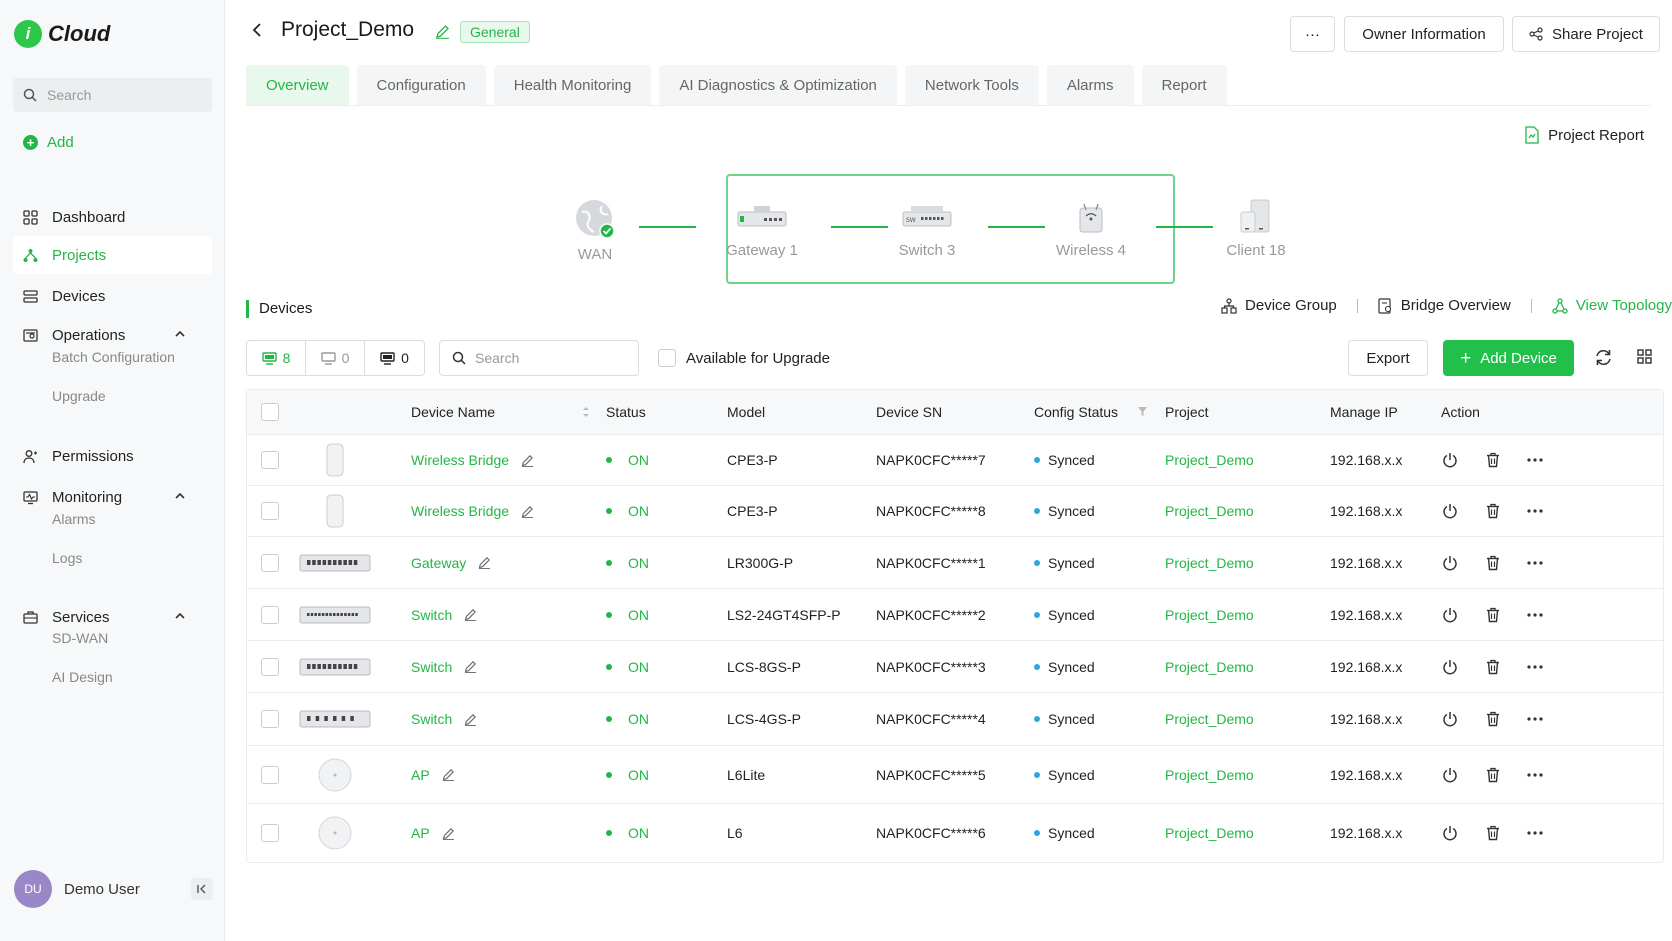 Image resolution: width=1672 pixels, height=941 pixels. Describe the element at coordinates (1612, 305) in the screenshot. I see `view-topology-link: View Topology` at that location.